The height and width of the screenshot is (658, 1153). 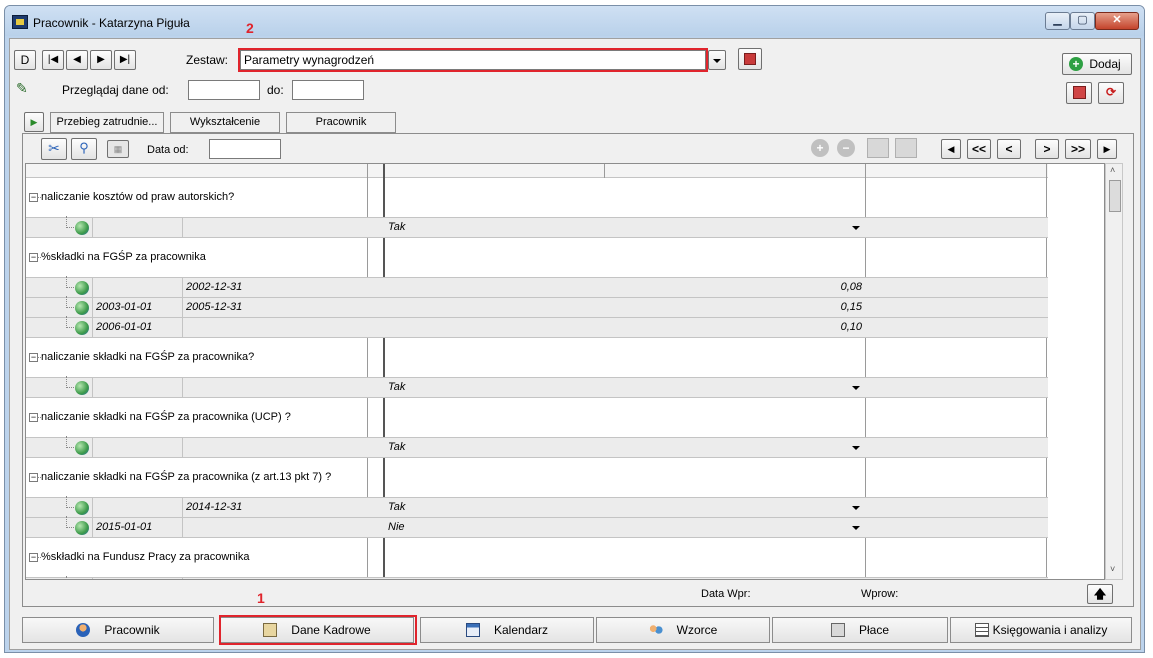 I want to click on scroll-top-button: 🡅, so click(x=1100, y=594).